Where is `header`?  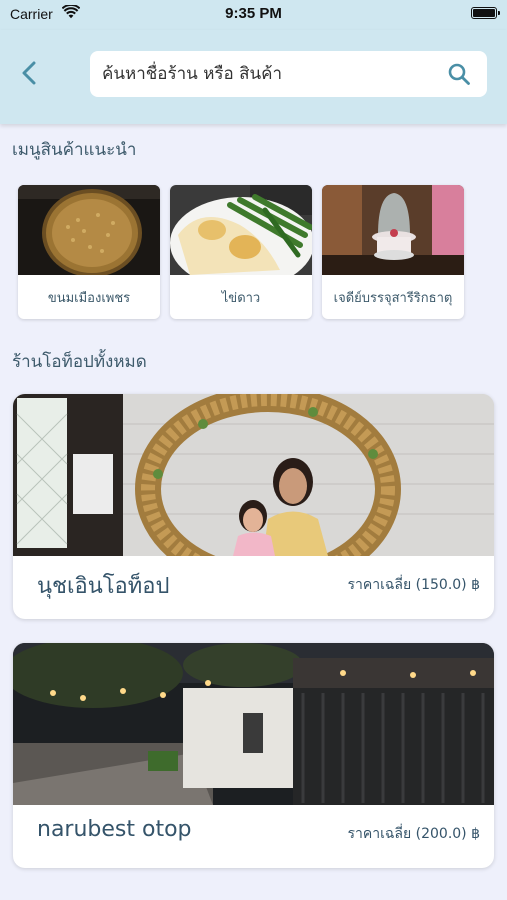 header is located at coordinates (253, 77).